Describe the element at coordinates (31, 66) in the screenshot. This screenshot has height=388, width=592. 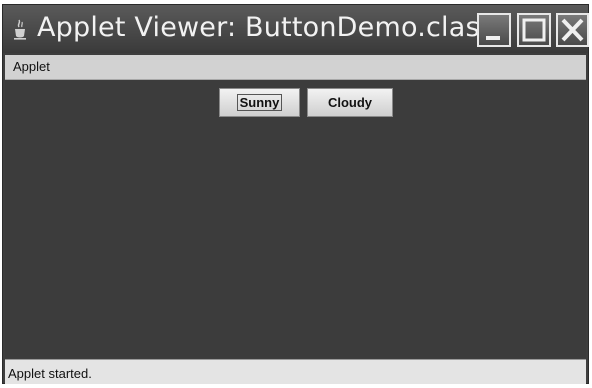
I see `menu-applet: Applet` at that location.